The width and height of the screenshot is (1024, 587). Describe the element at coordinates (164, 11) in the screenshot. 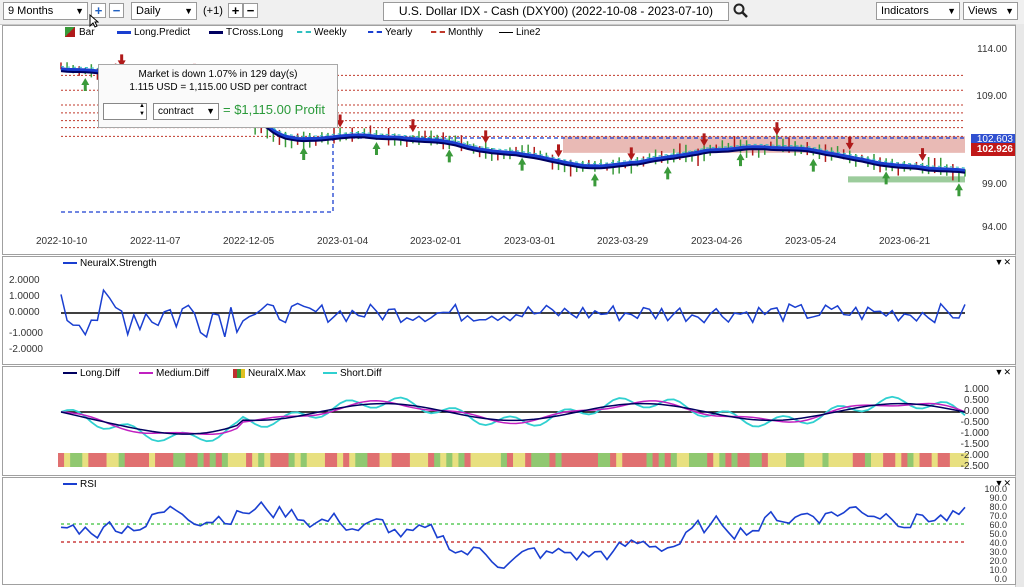

I see `interval-dropdown: Daily ▼` at that location.